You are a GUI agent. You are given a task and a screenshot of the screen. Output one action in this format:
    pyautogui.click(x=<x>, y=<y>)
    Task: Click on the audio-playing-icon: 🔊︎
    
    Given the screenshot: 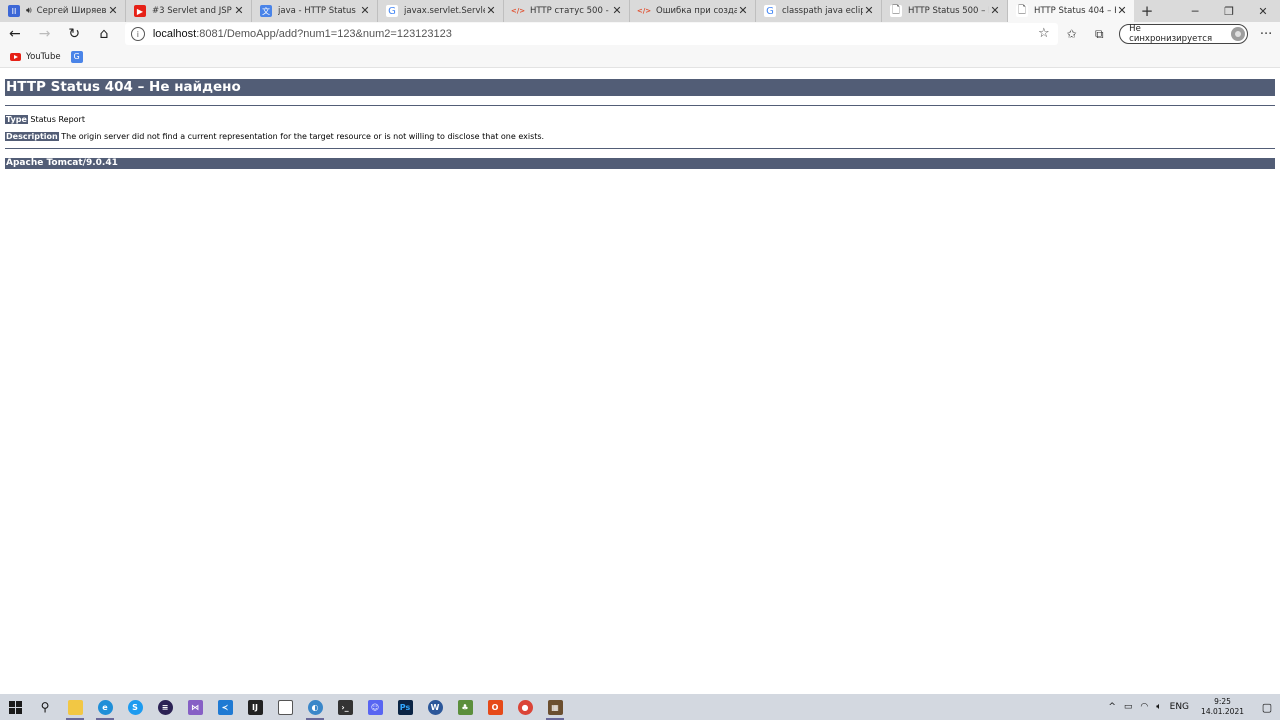 What is the action you would take?
    pyautogui.click(x=29, y=11)
    